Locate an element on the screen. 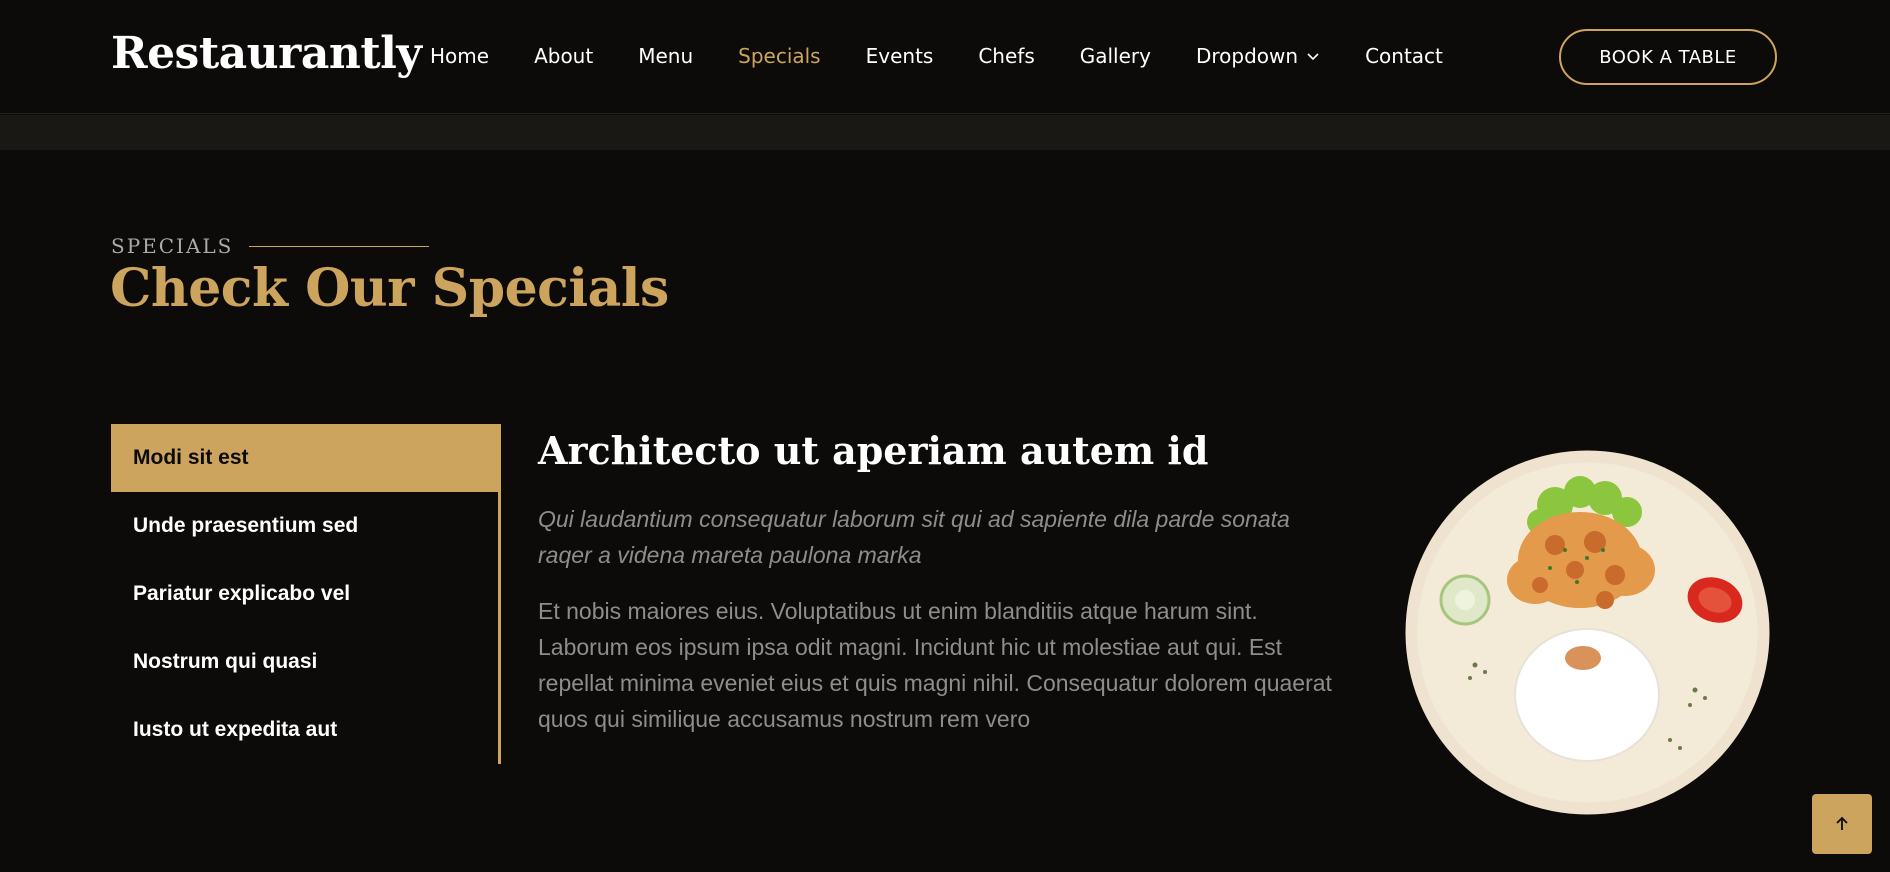 The height and width of the screenshot is (872, 1890). special-title: Architecto ut aperiam autem id is located at coordinates (873, 450).